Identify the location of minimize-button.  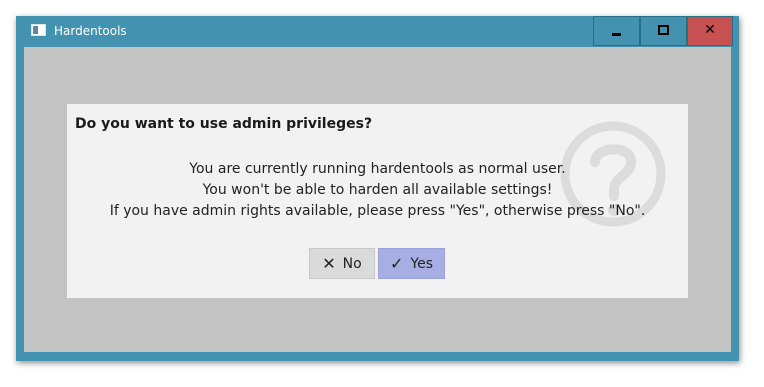
(616, 31).